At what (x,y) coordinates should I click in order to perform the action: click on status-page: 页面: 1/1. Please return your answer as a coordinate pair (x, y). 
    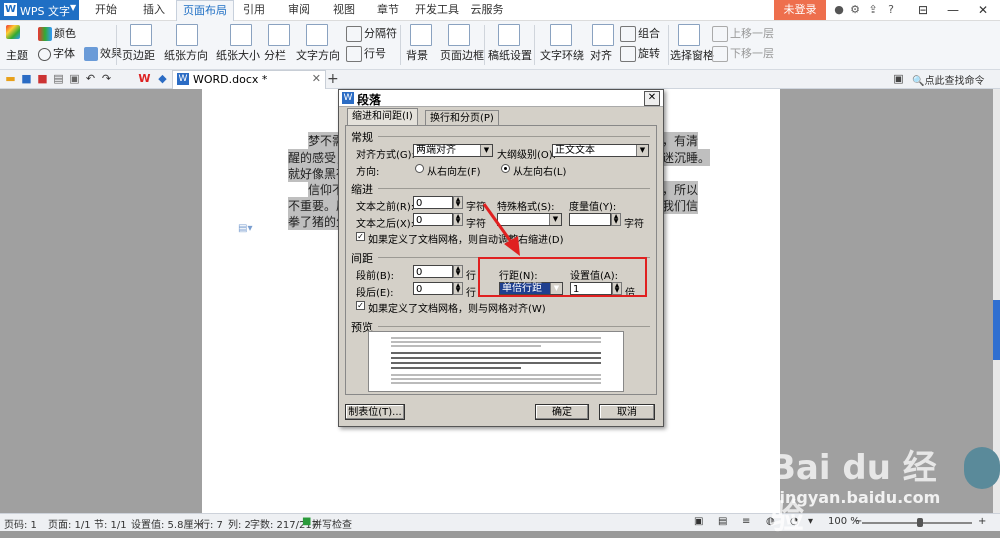
    Looking at the image, I should click on (69, 523).